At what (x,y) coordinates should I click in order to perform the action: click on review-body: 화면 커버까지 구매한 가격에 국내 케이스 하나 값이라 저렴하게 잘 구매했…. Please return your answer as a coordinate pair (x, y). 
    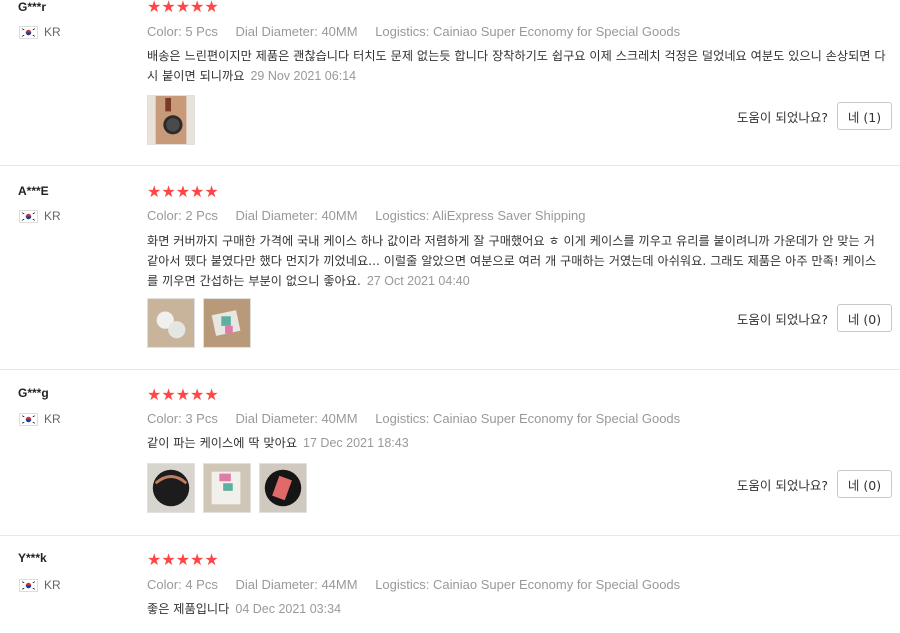
    Looking at the image, I should click on (512, 261).